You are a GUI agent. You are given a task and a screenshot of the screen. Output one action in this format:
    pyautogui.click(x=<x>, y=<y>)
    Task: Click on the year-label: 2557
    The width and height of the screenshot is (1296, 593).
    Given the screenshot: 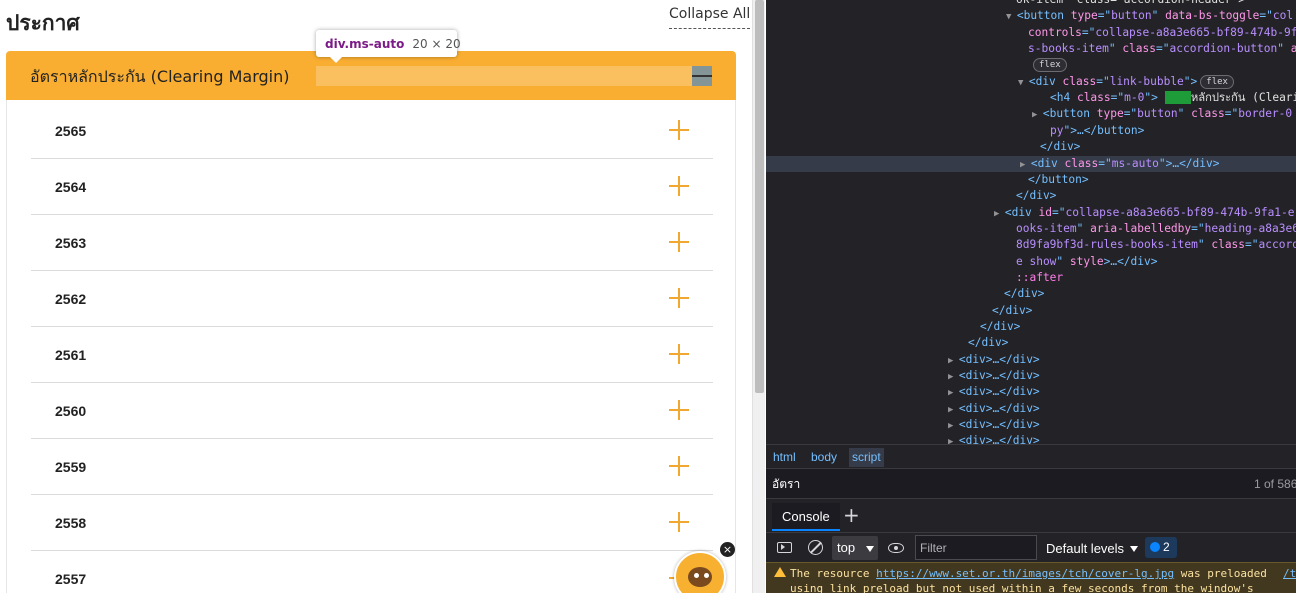 What is the action you would take?
    pyautogui.click(x=71, y=579)
    